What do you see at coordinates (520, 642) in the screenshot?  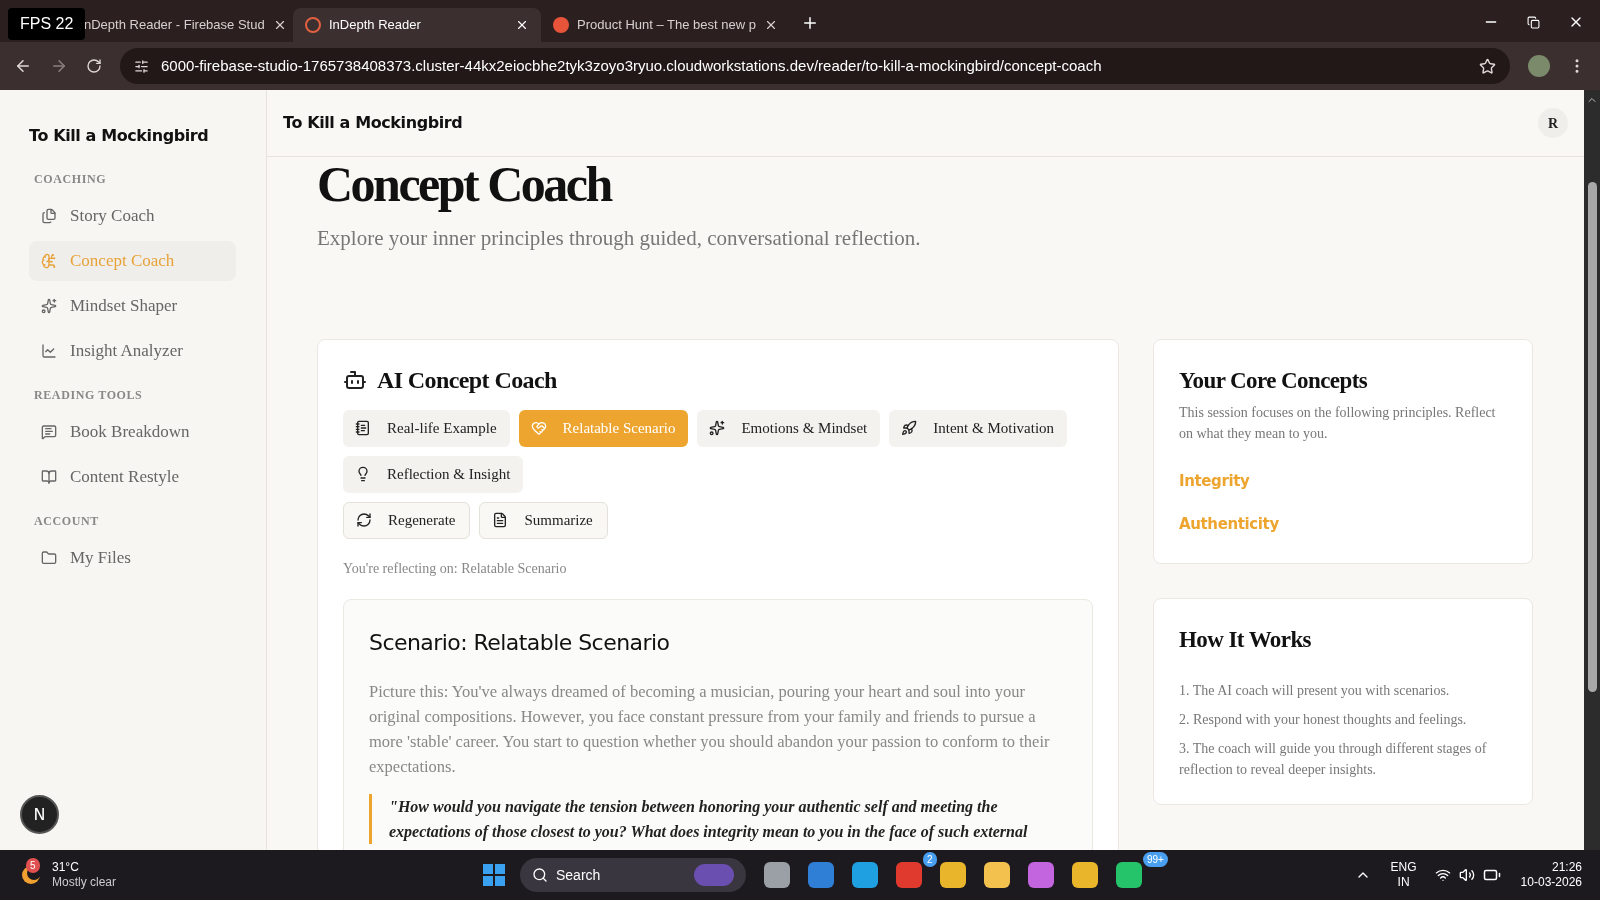 I see `scenario-title: Scenario: Relatable Scenario` at bounding box center [520, 642].